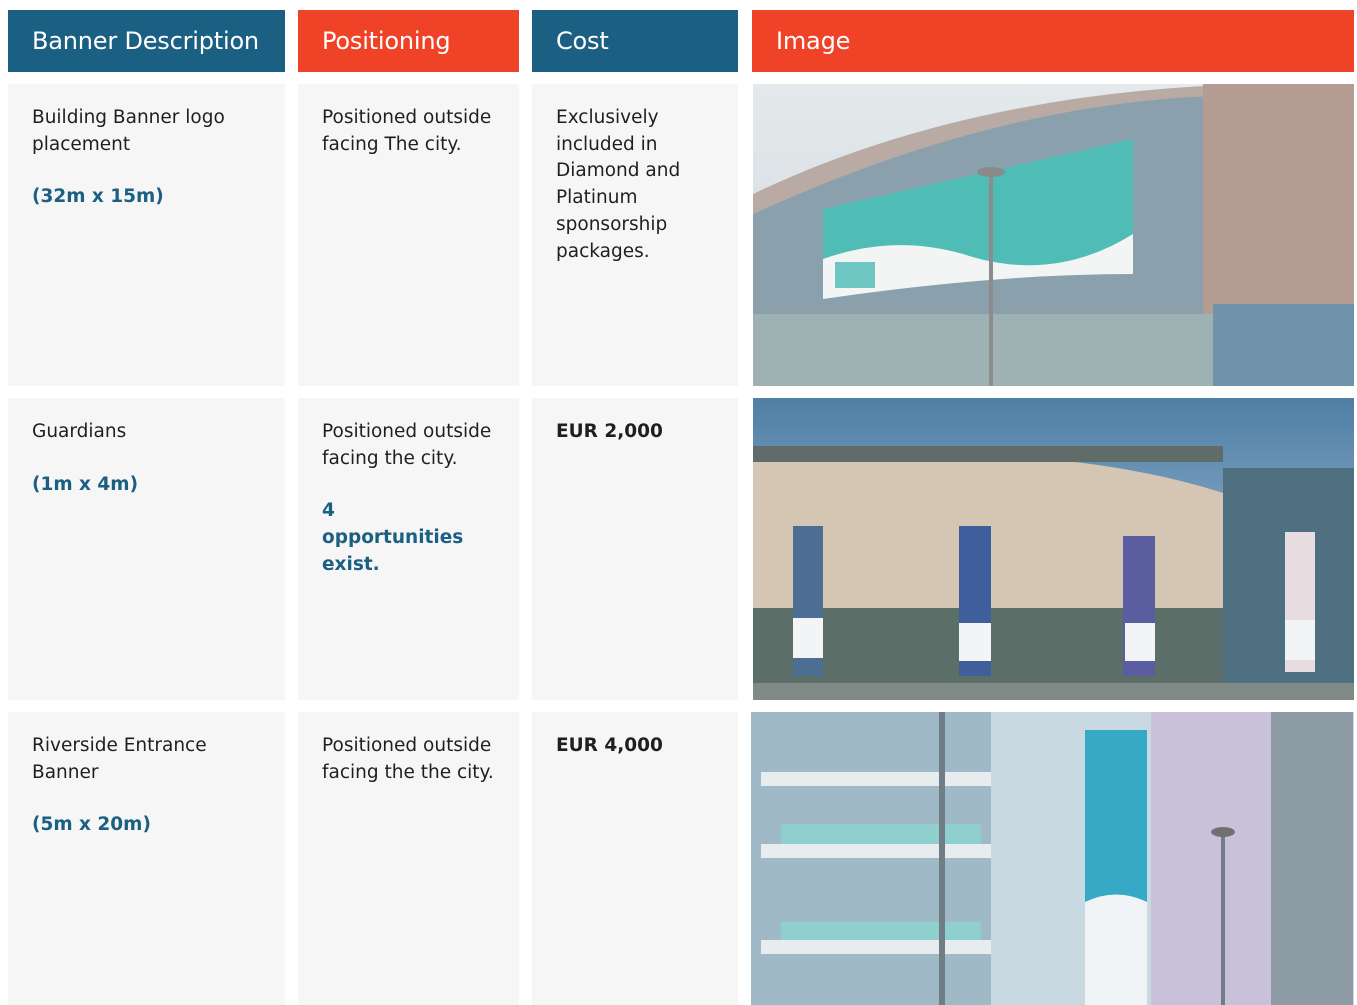  What do you see at coordinates (98, 197) in the screenshot?
I see `row1-size: (32m x 15m)` at bounding box center [98, 197].